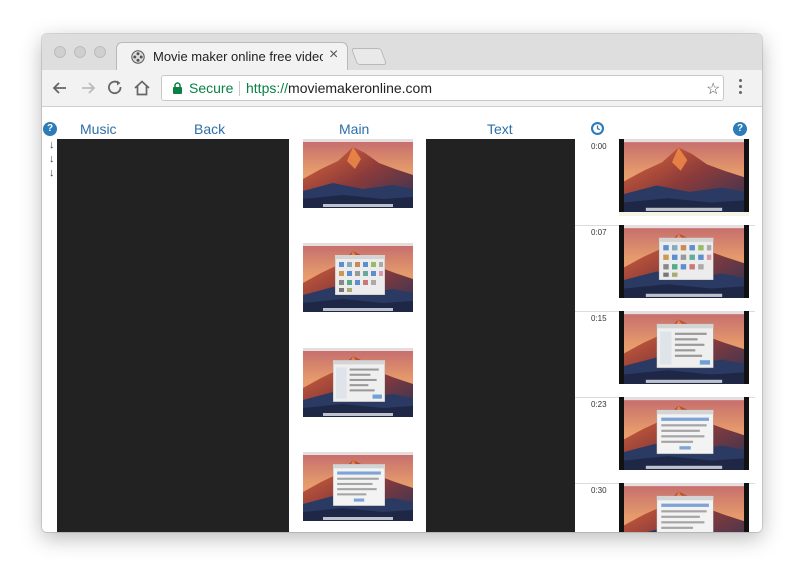  Describe the element at coordinates (267, 88) in the screenshot. I see `url-protocol: https://` at that location.